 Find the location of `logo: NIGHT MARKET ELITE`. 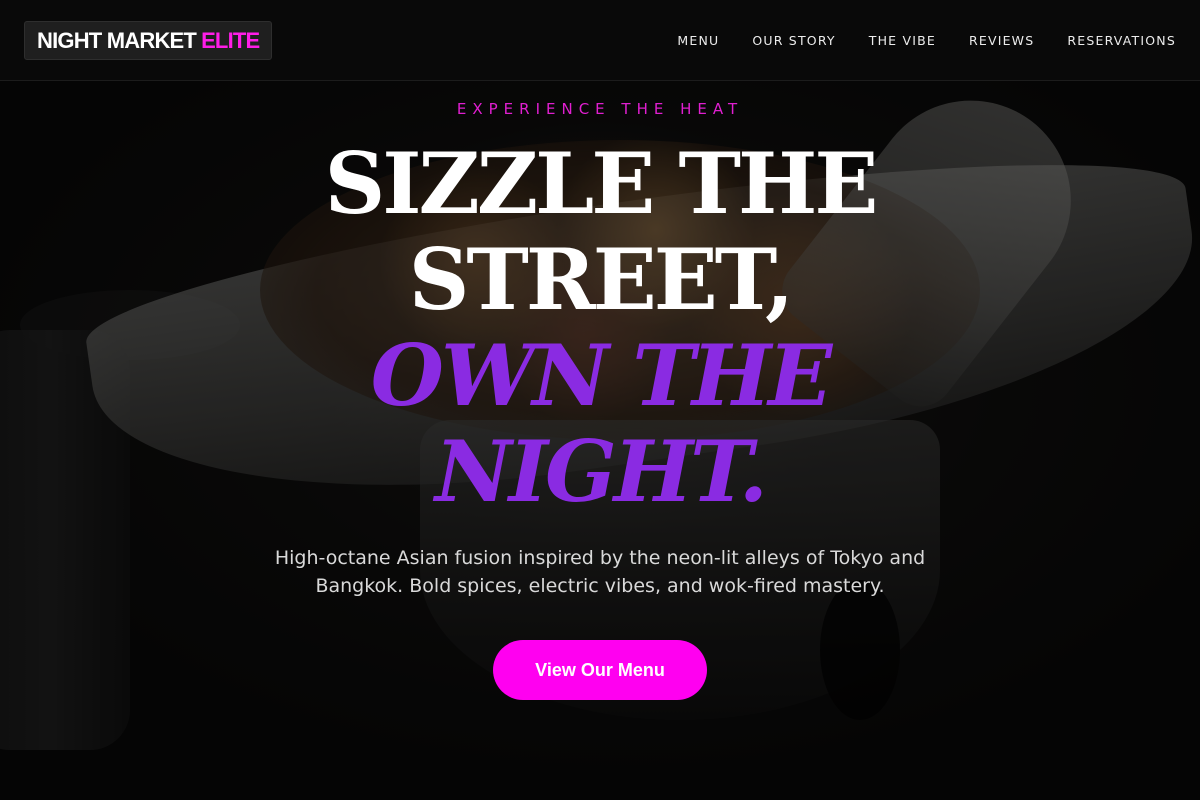

logo: NIGHT MARKET ELITE is located at coordinates (148, 40).